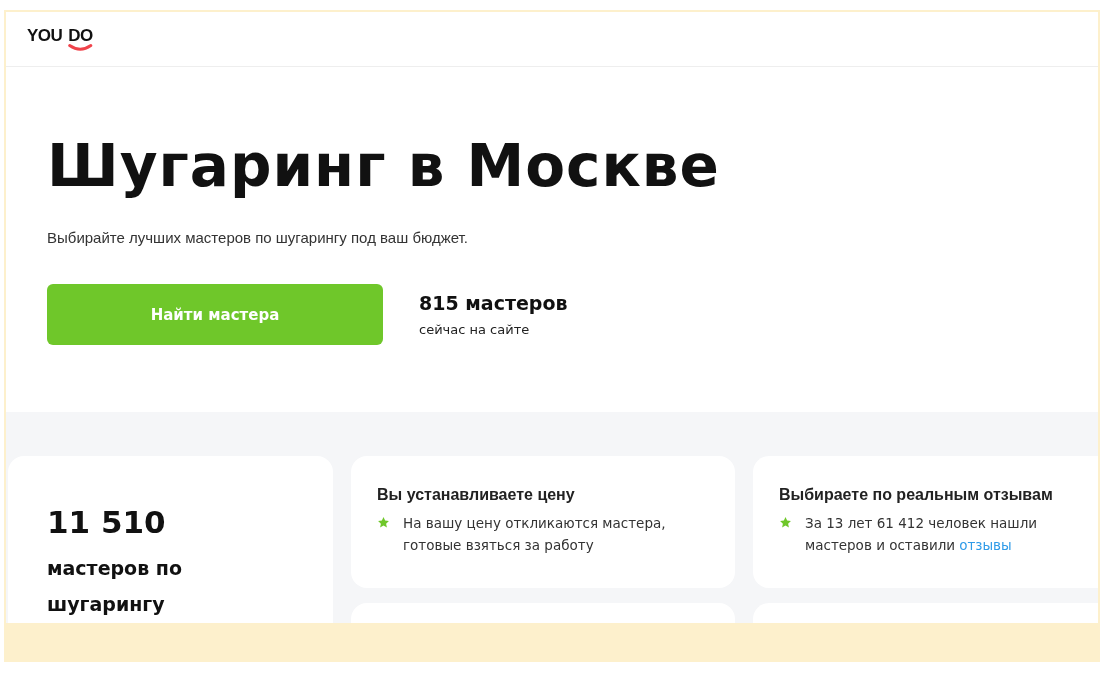 This screenshot has width=1104, height=677. What do you see at coordinates (535, 534) in the screenshot?
I see `feature-text: На вашу цену откликаются мастера, готовые взяться за работу` at bounding box center [535, 534].